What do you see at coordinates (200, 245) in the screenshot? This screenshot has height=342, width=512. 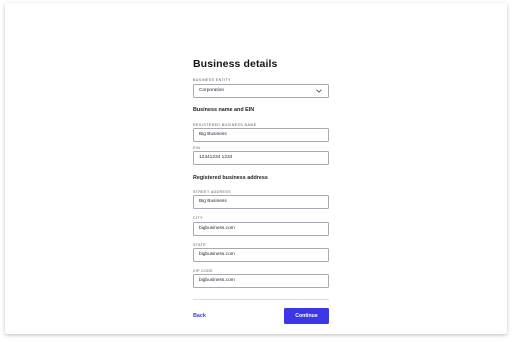 I see `state-label: STATE` at bounding box center [200, 245].